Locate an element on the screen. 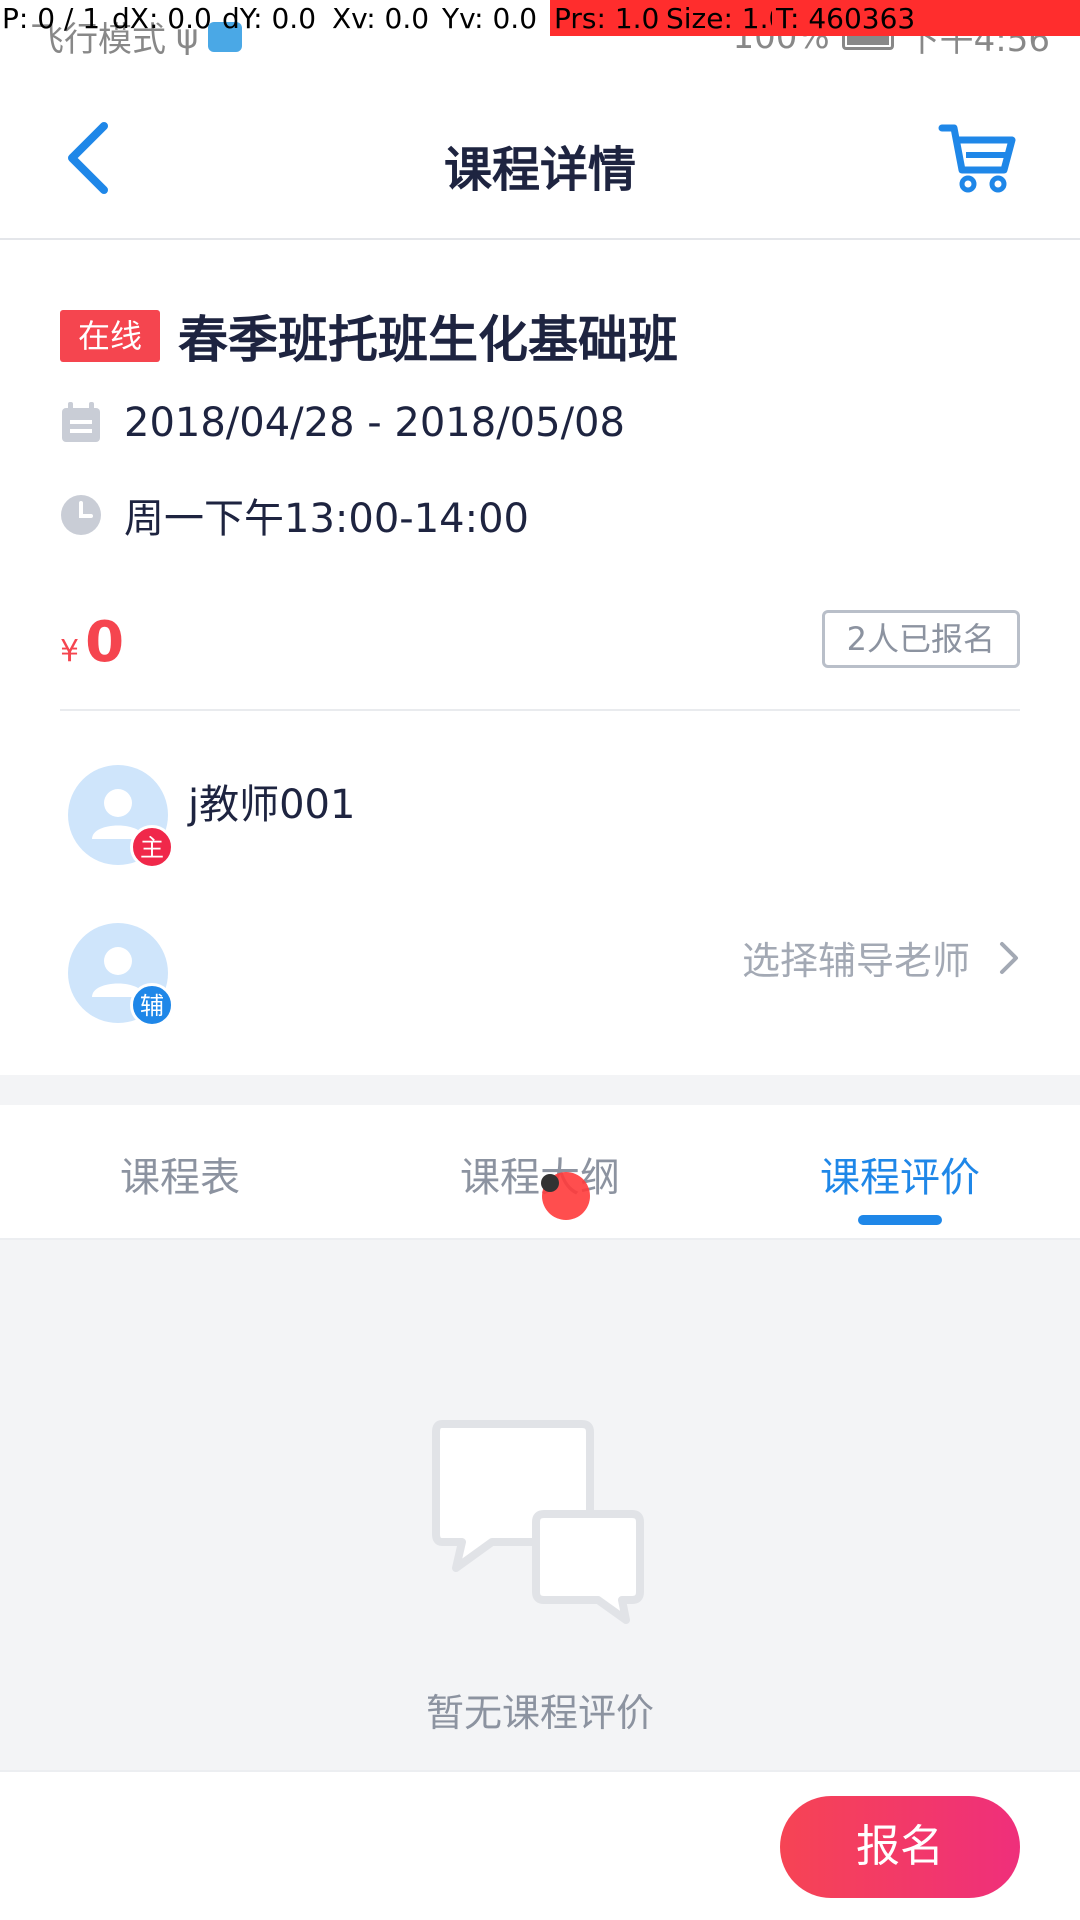 This screenshot has height=1920, width=1080. price-value: 0 is located at coordinates (105, 642).